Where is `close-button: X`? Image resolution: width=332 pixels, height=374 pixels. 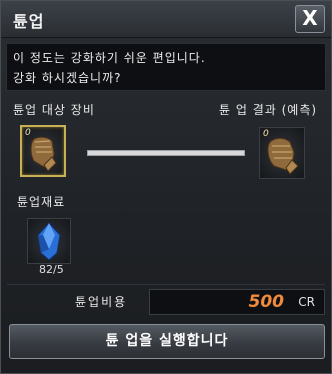 close-button: X is located at coordinates (310, 19).